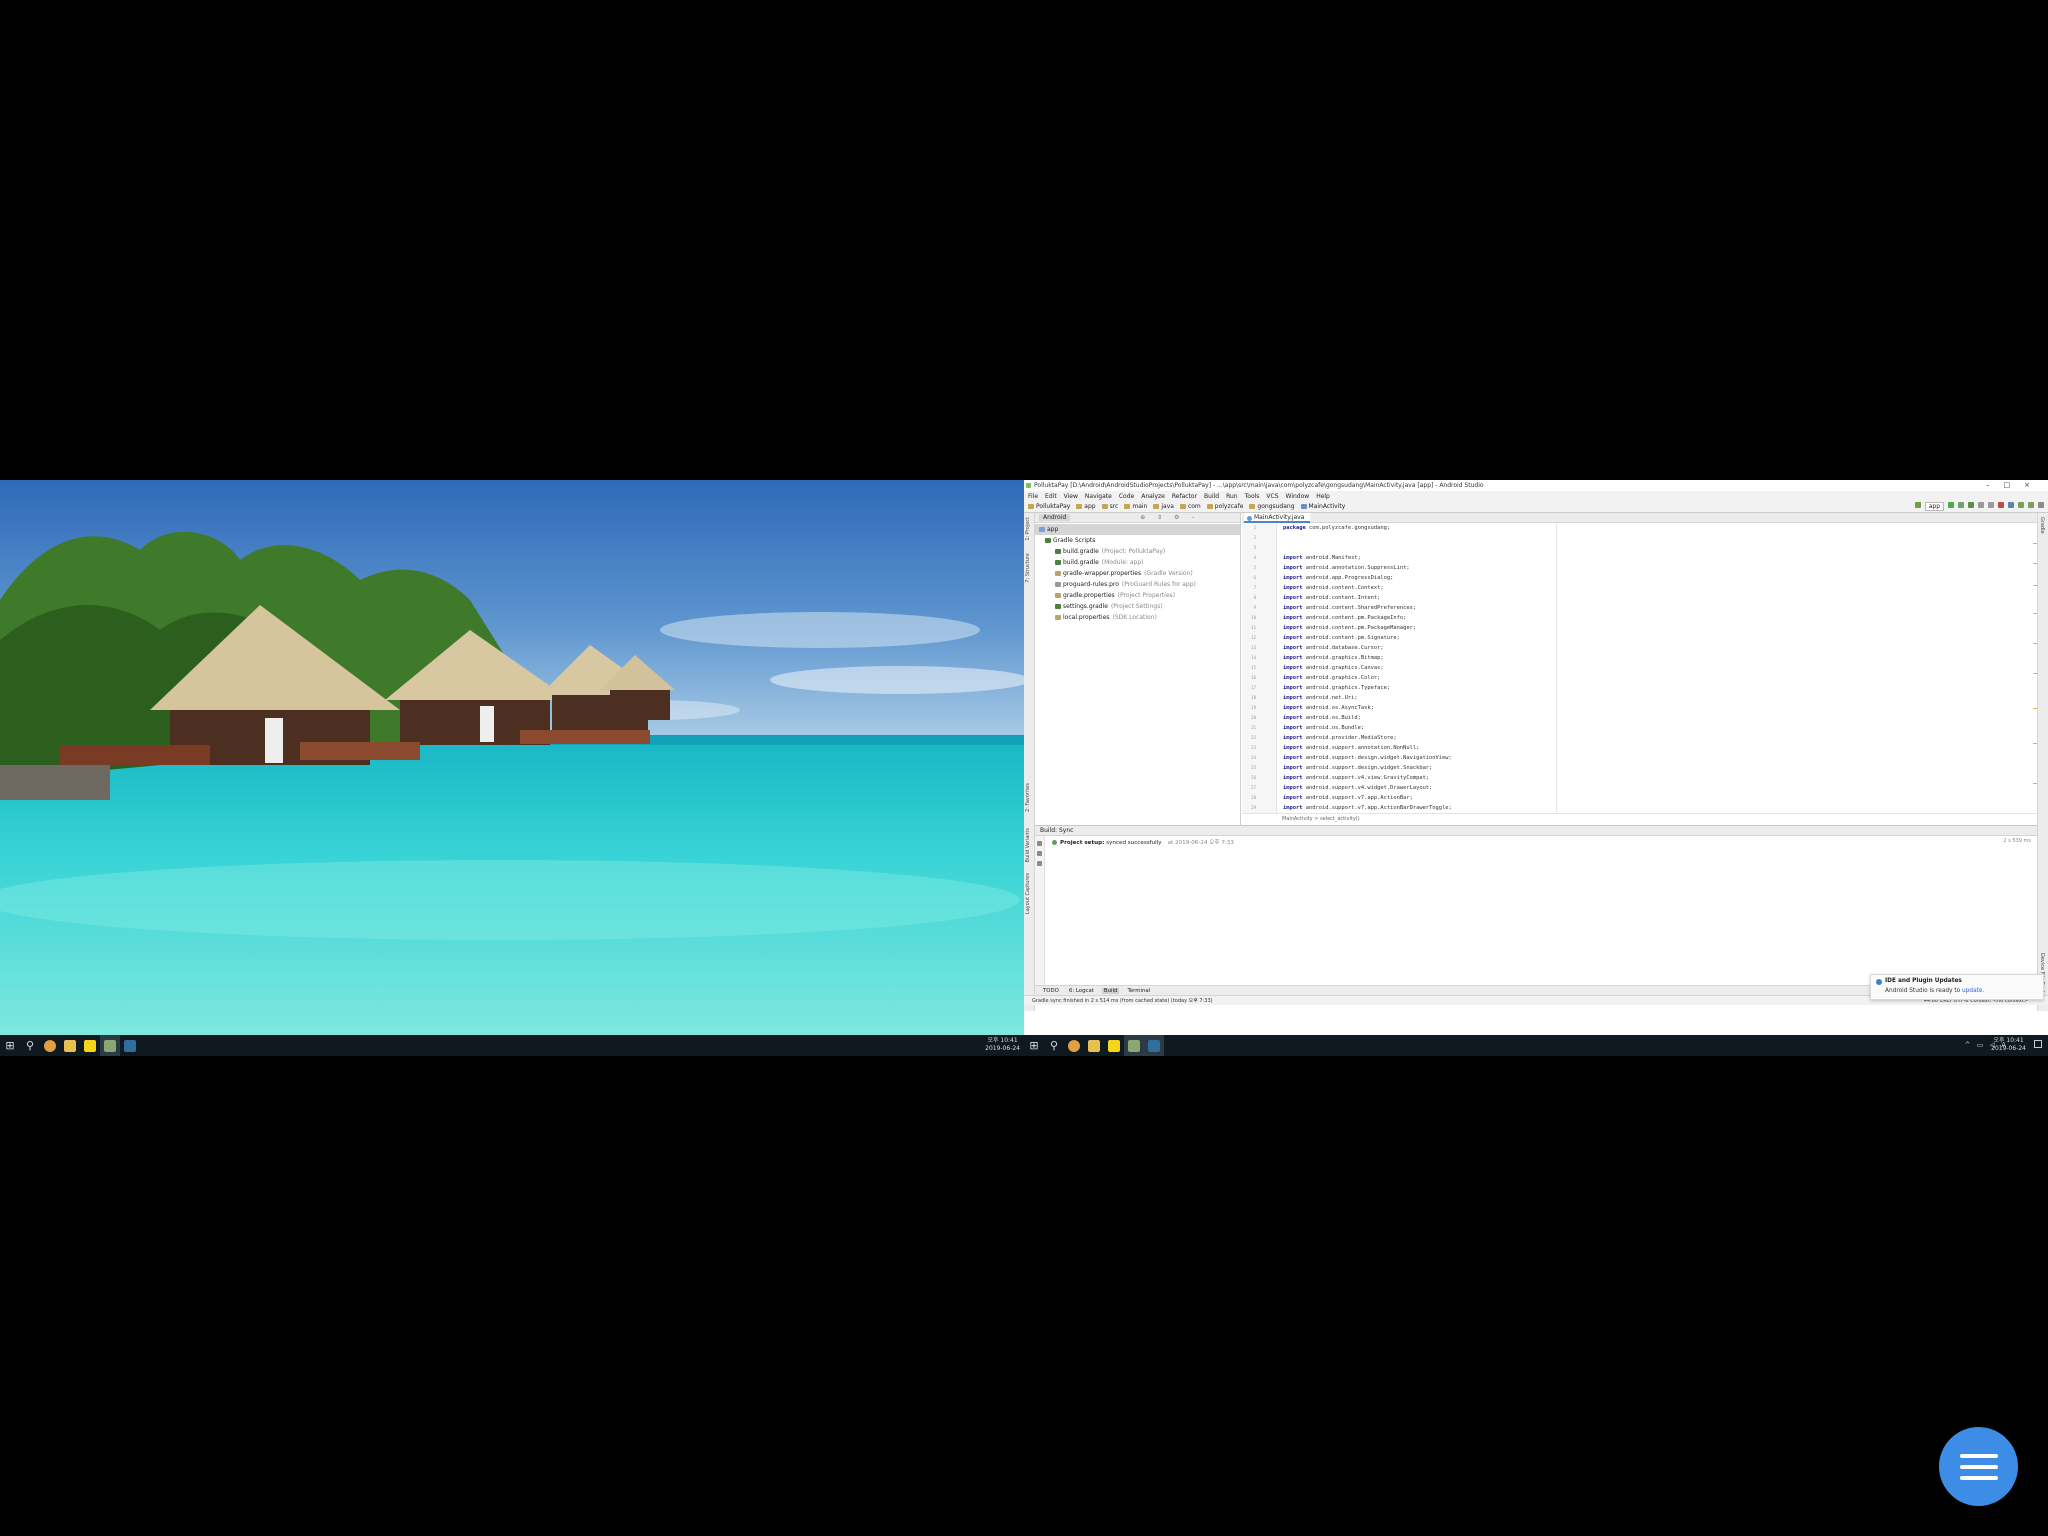 The height and width of the screenshot is (1536, 2048). Describe the element at coordinates (1331, 678) in the screenshot. I see `code-line: import android.graphics.Color;` at that location.